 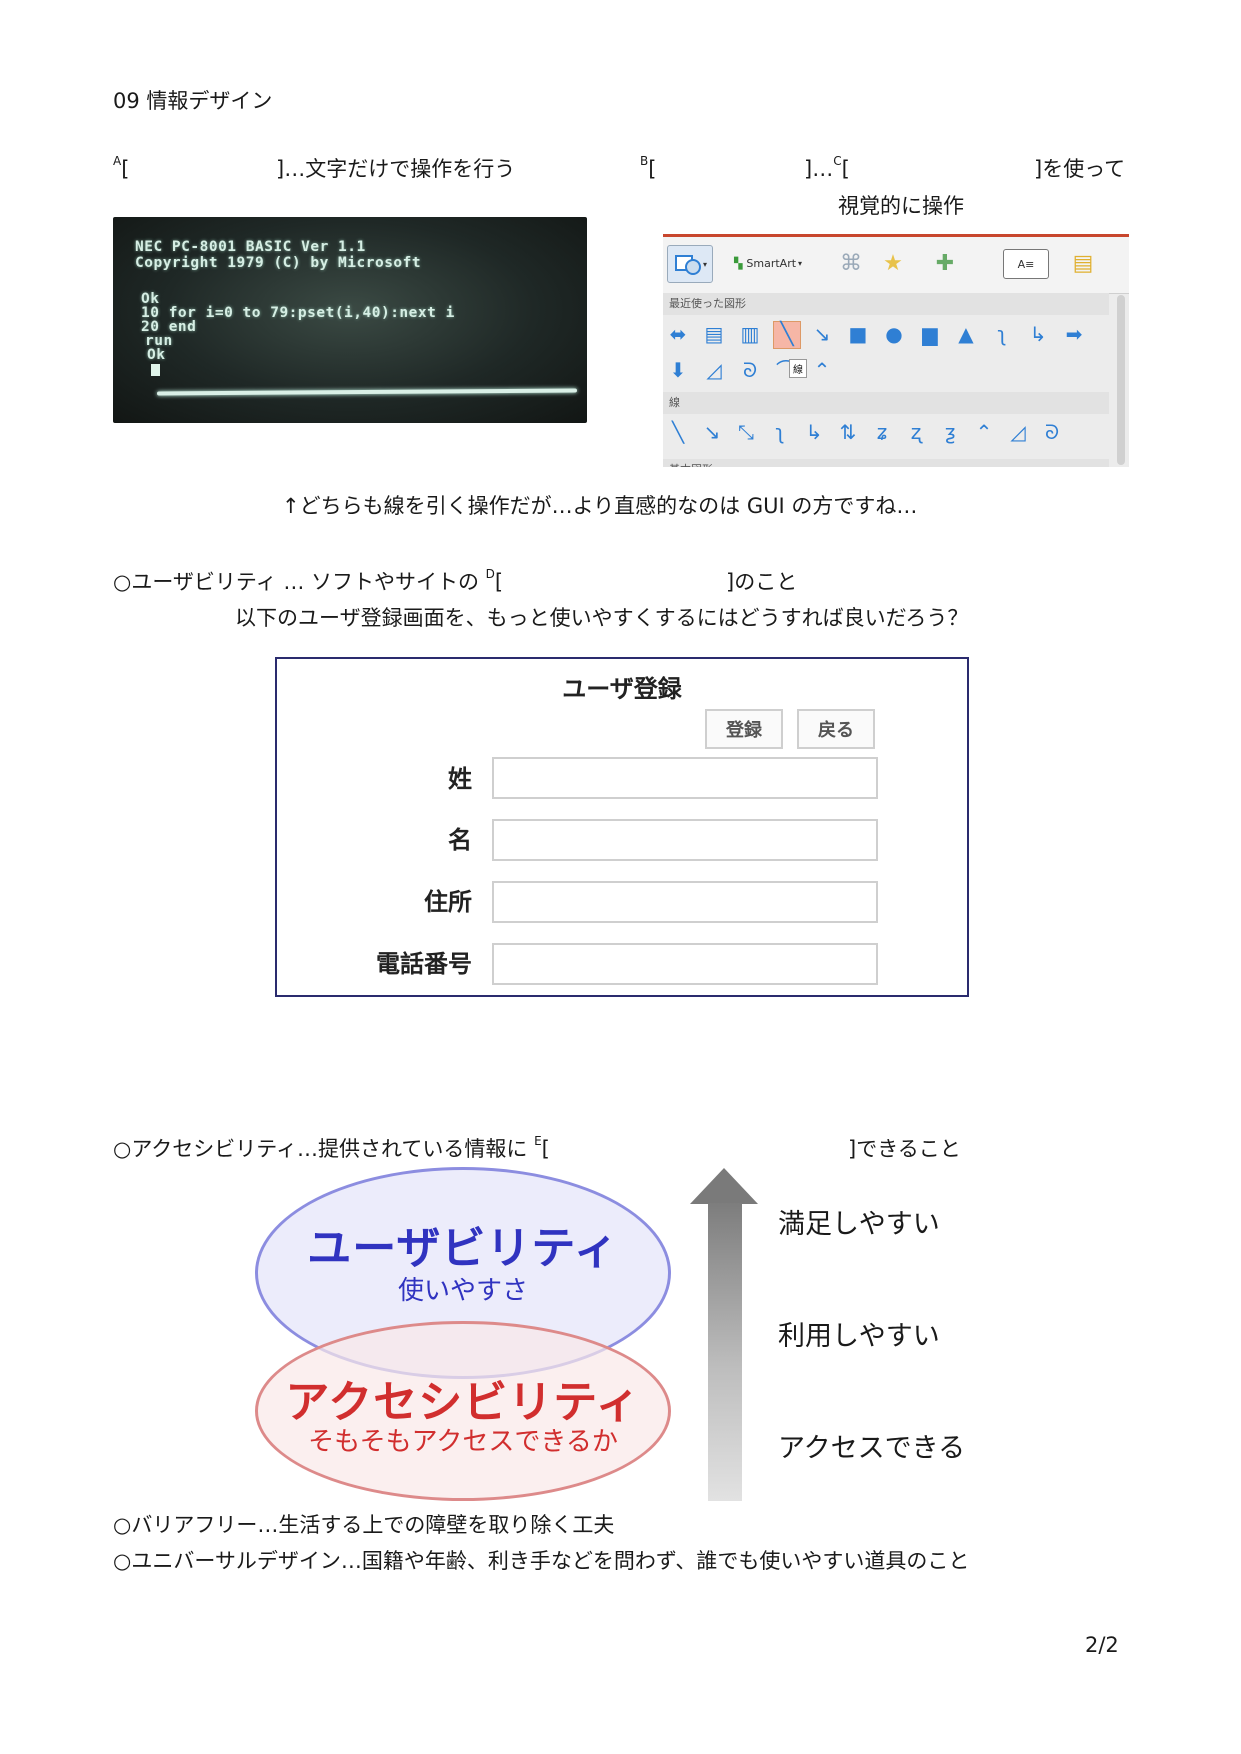 I want to click on smartart-button: ▚ SmartArt ▾, so click(x=768, y=263).